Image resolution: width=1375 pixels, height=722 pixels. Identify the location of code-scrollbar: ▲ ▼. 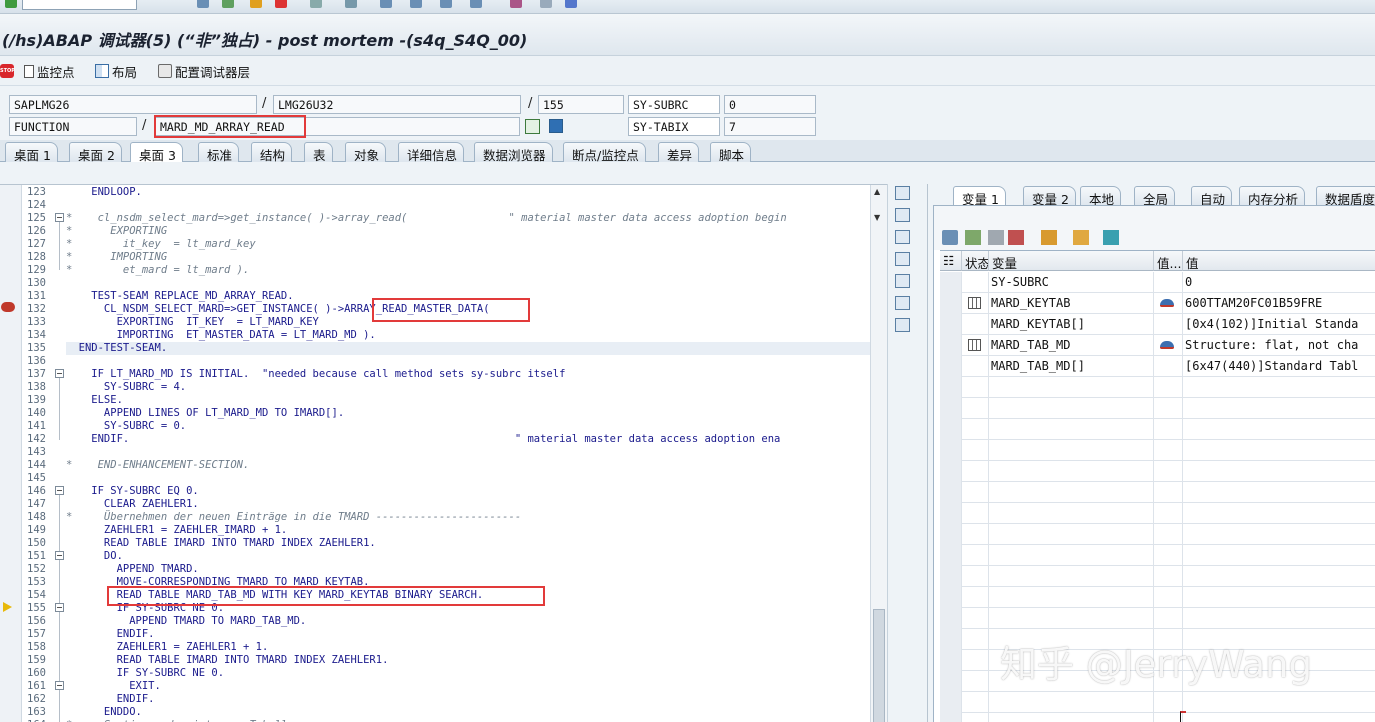
(878, 453).